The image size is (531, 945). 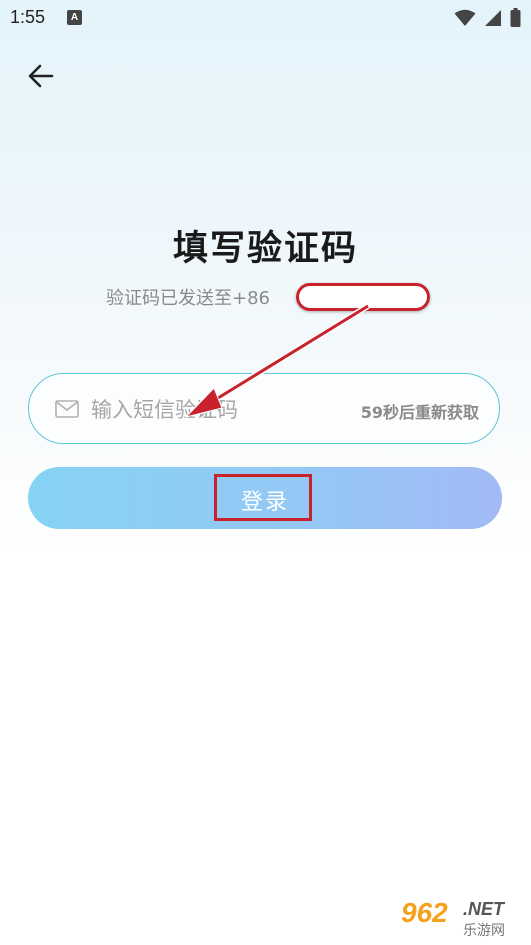 I want to click on watermark-number: 962, so click(x=424, y=912).